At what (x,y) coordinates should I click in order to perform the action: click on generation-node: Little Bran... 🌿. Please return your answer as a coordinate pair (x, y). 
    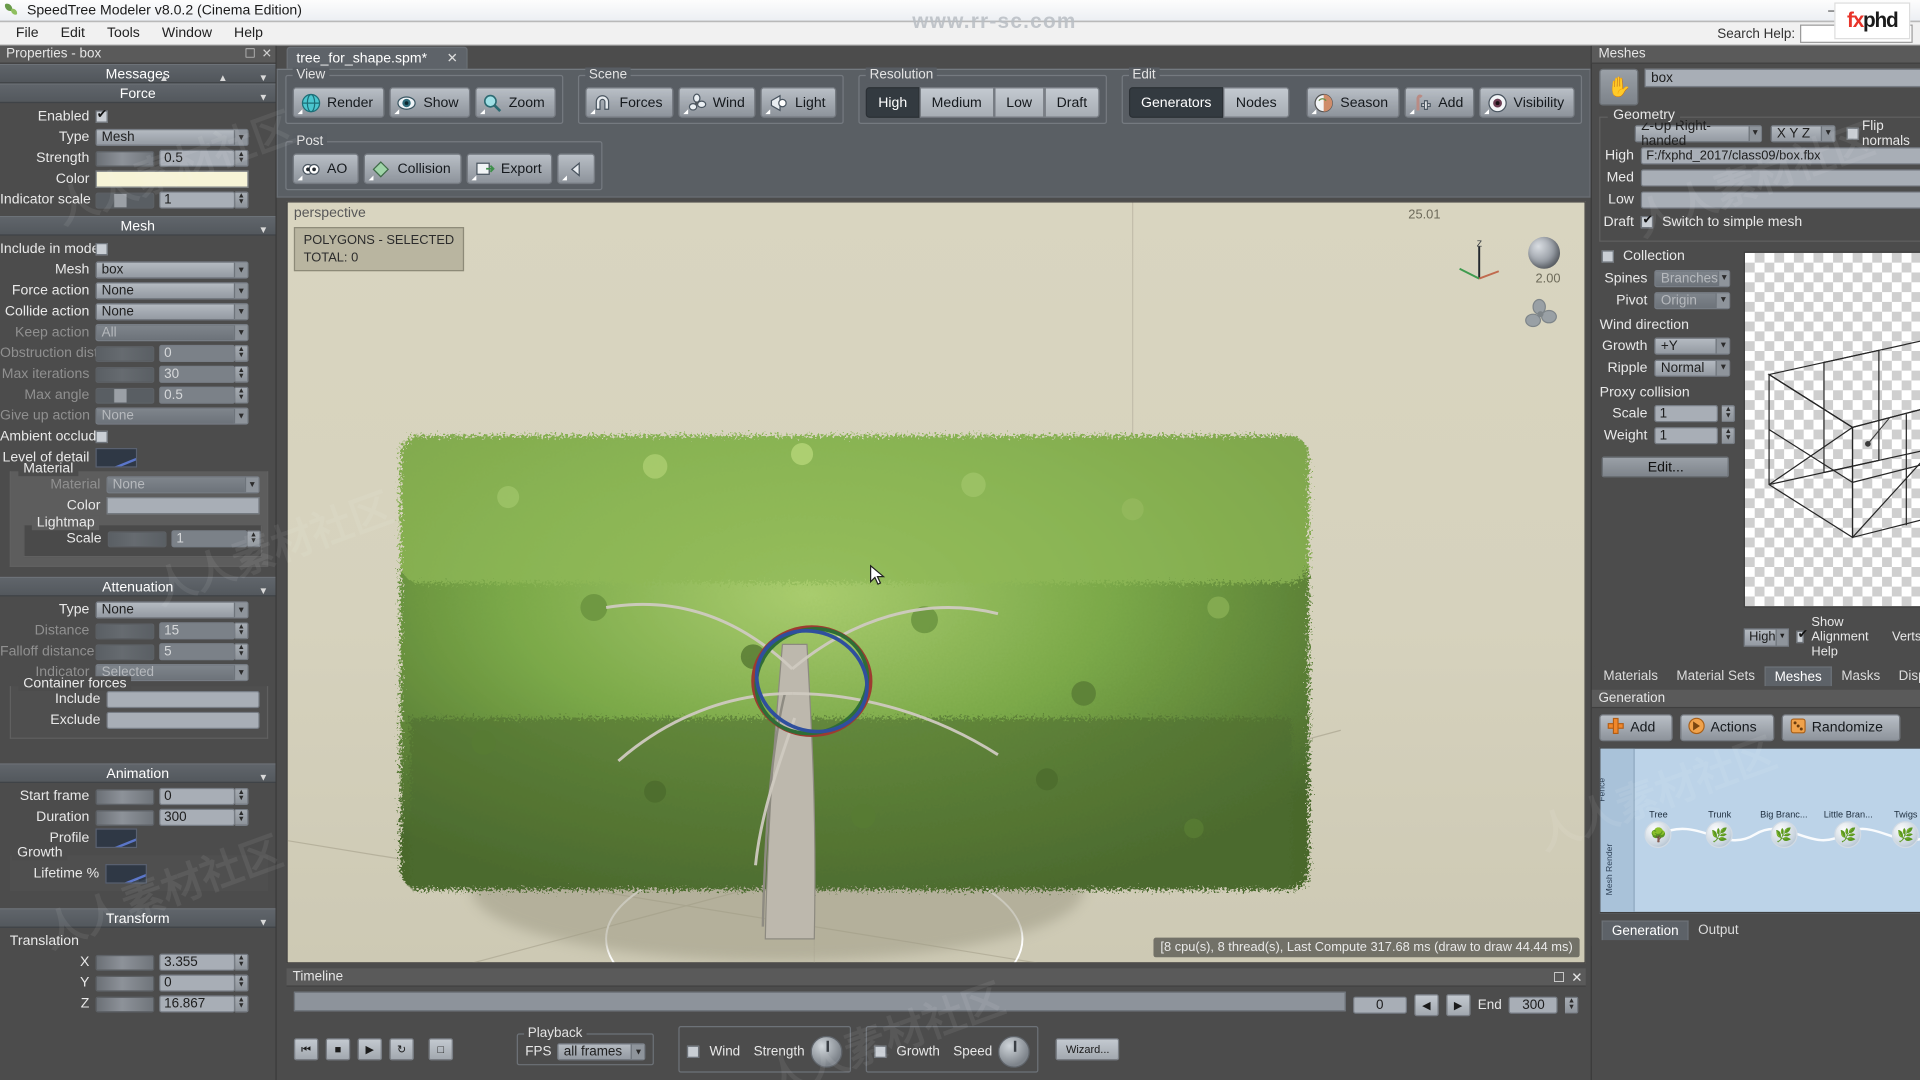
    Looking at the image, I should click on (1848, 826).